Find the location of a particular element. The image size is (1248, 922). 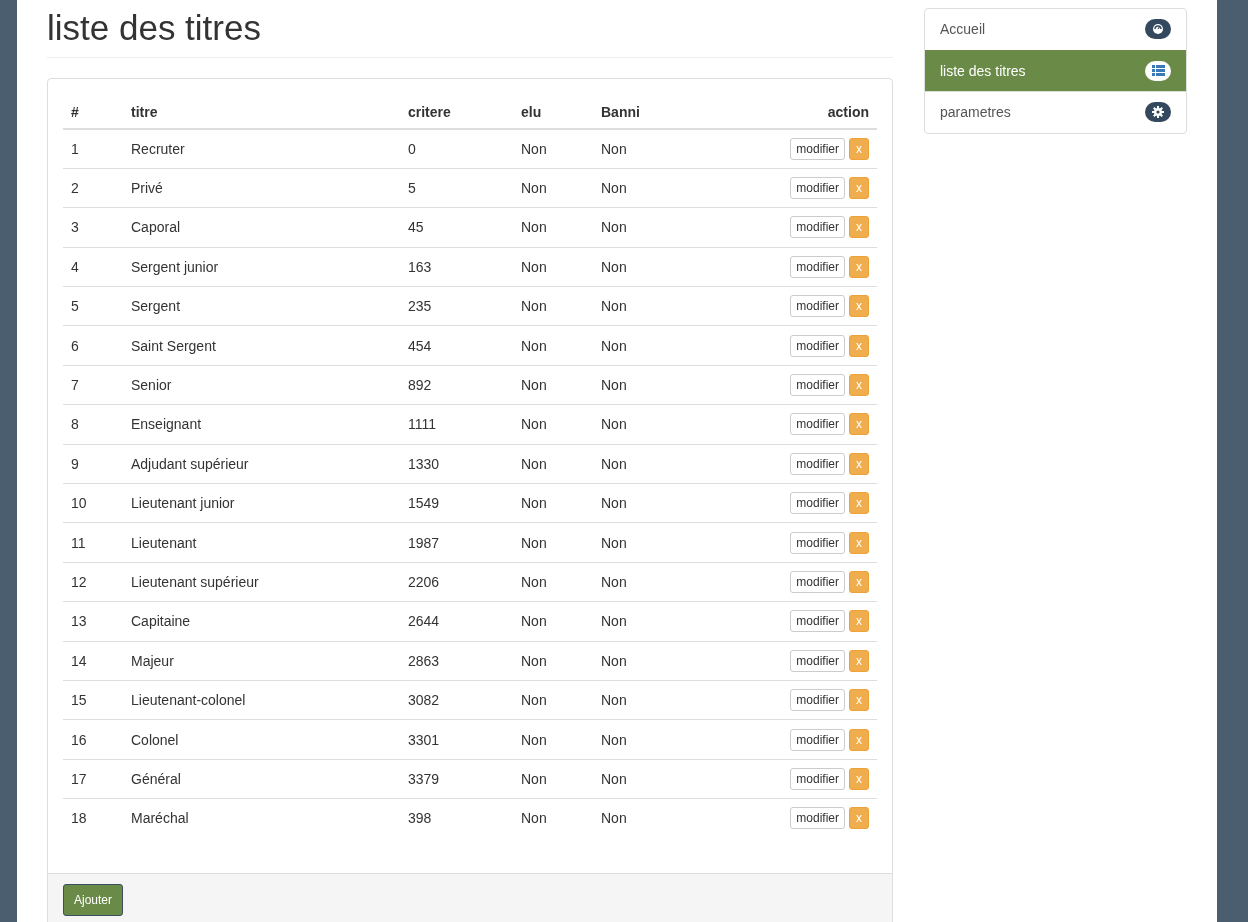

column-header: # is located at coordinates (93, 111).